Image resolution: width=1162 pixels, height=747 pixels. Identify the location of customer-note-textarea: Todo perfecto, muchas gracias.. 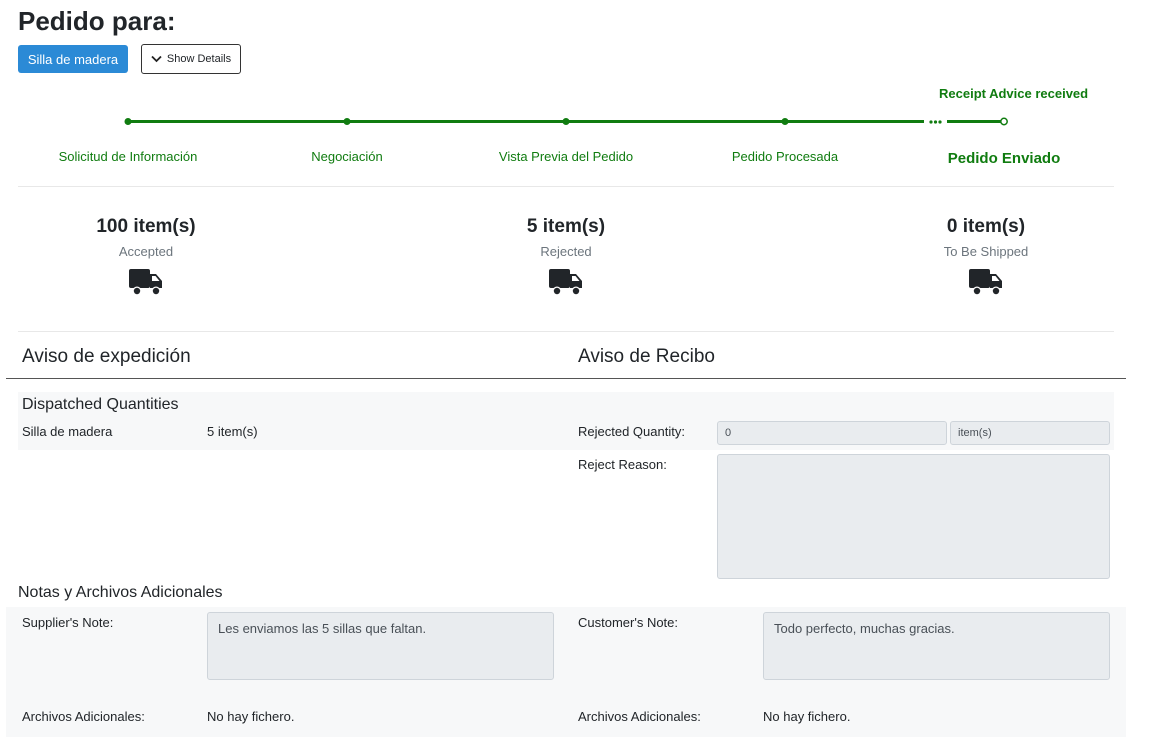
(936, 646).